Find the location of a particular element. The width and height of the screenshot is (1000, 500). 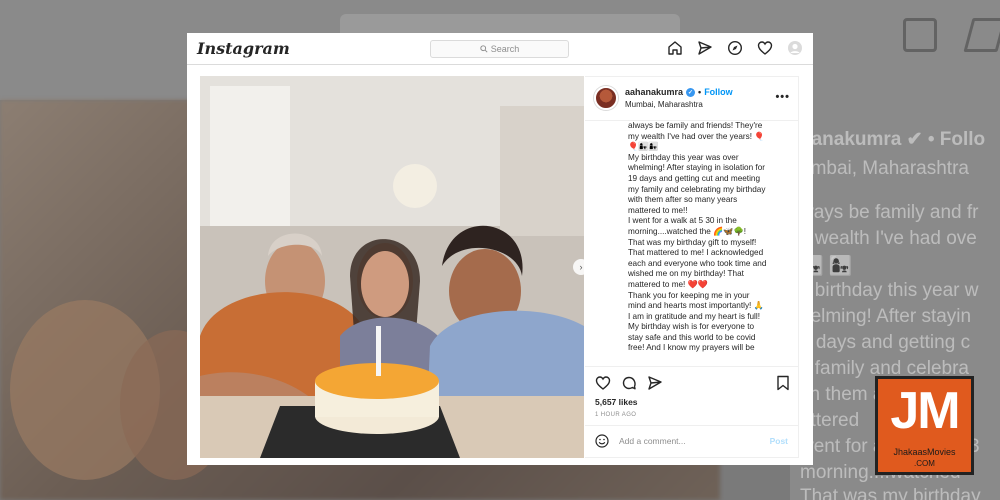

caption-line: Thank you for keeping me in your is located at coordinates (689, 295).